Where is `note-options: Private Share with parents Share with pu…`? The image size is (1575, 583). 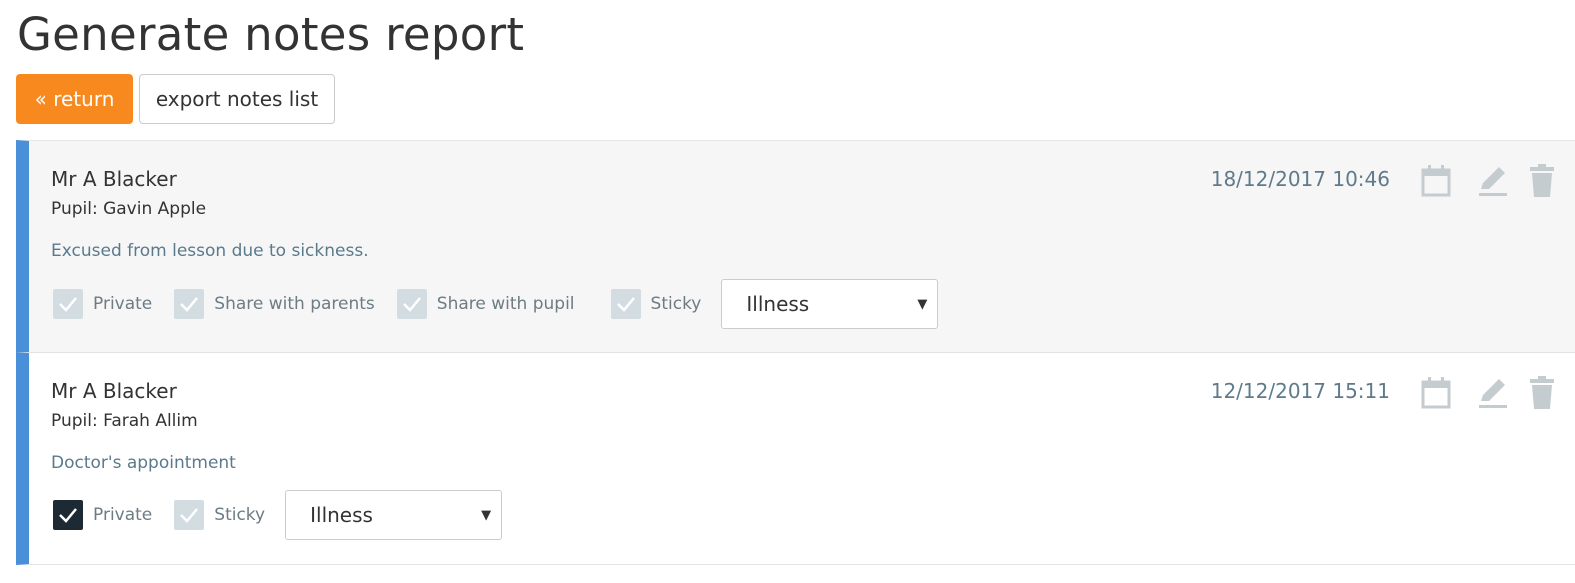
note-options: Private Share with parents Share with pu… is located at coordinates (496, 304).